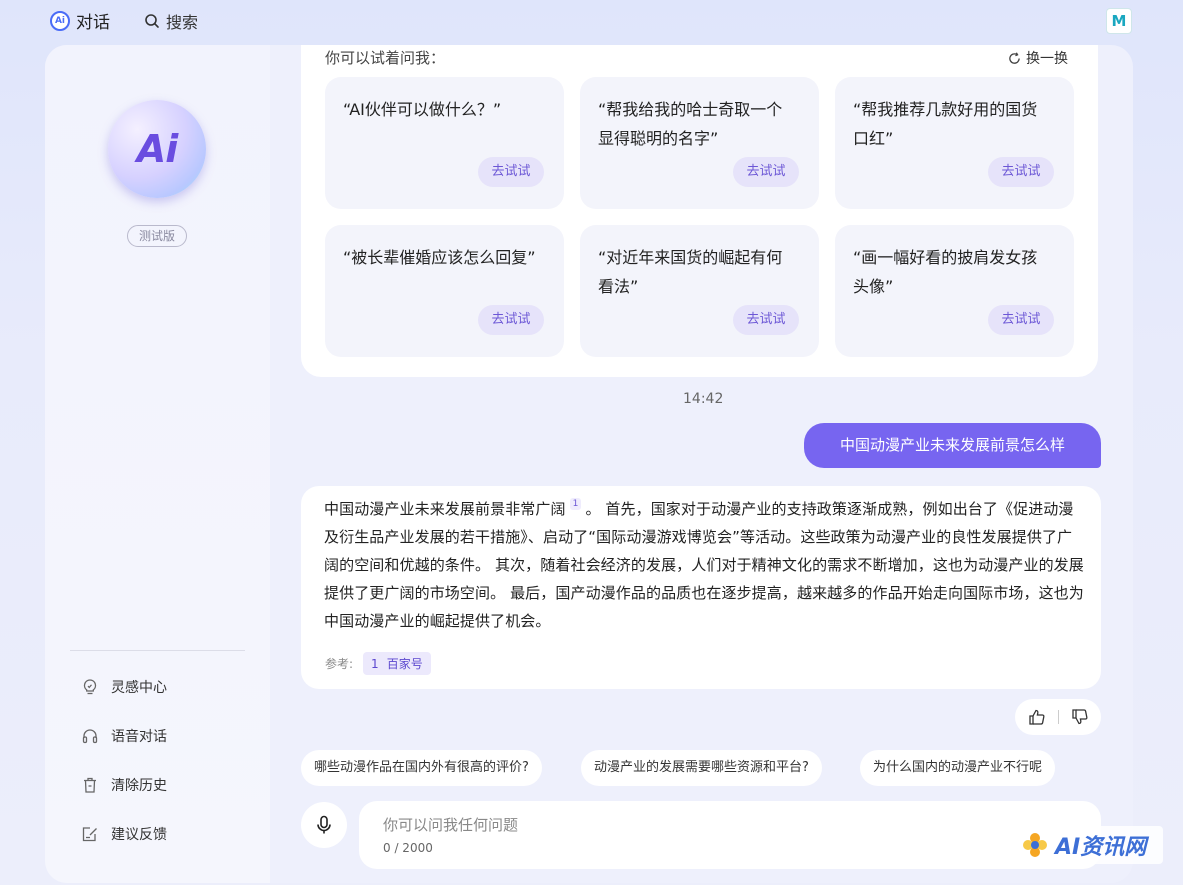  What do you see at coordinates (139, 786) in the screenshot?
I see `sidebar-item-label: 清除历史` at bounding box center [139, 786].